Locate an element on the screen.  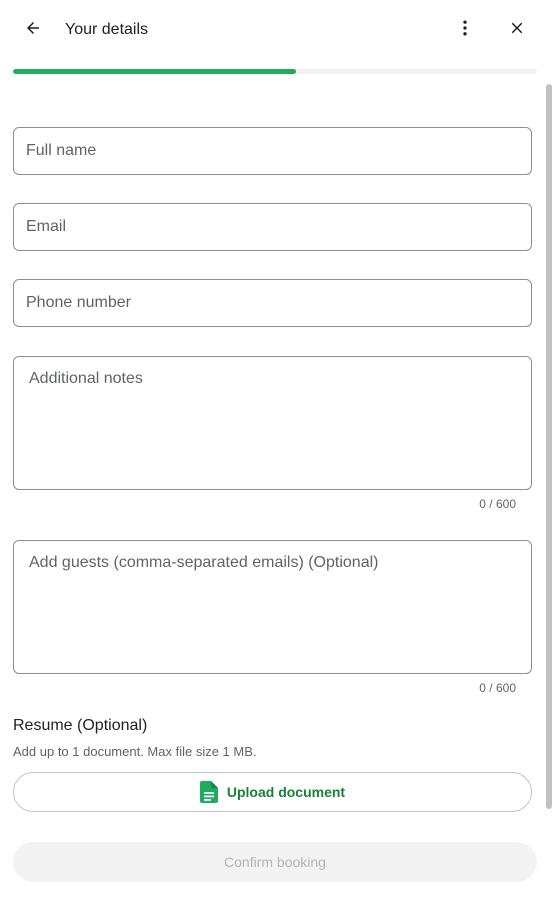
upload-document-button: Upload document is located at coordinates (272, 792).